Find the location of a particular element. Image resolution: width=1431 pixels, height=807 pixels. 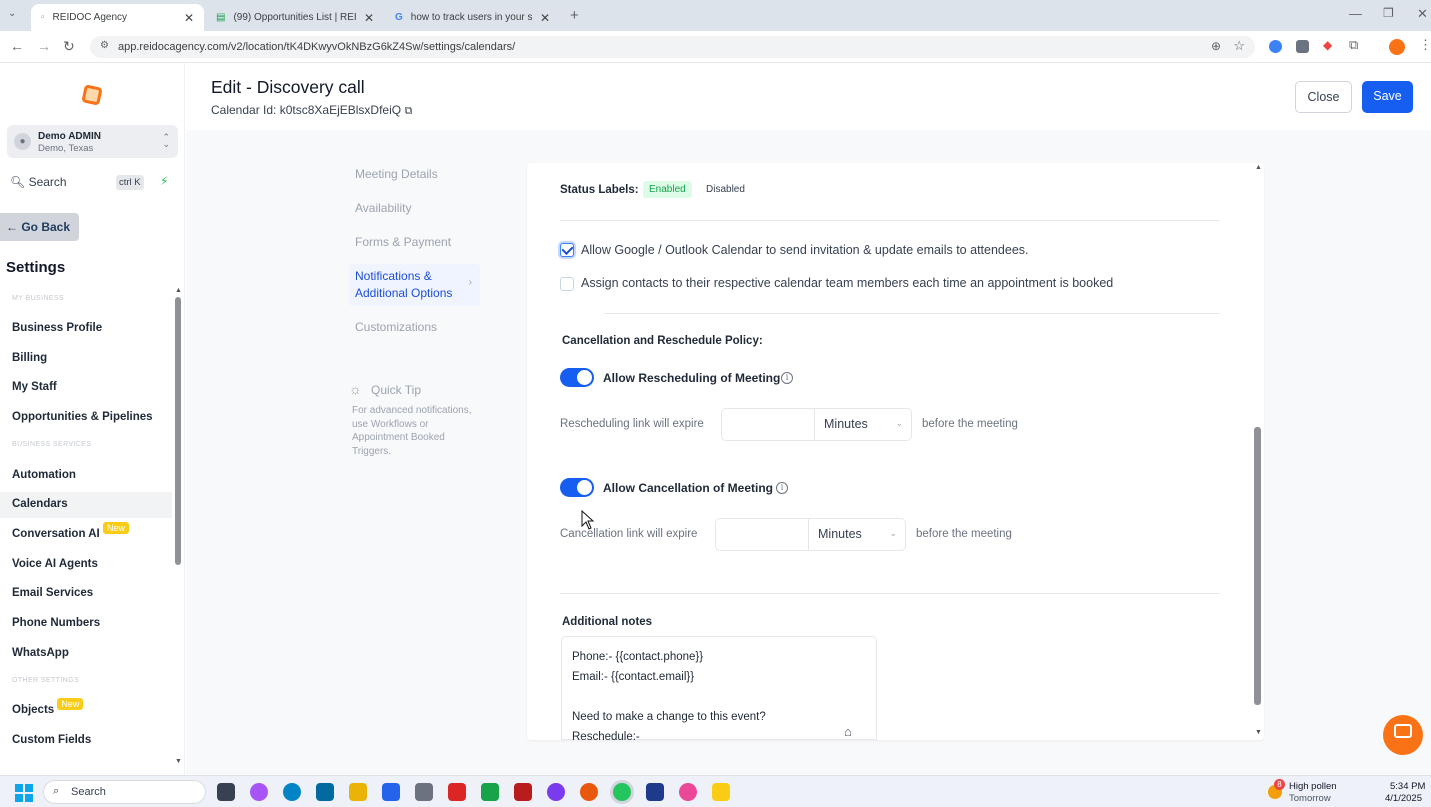

sidebar-item-objects: Objects New is located at coordinates (48, 707).